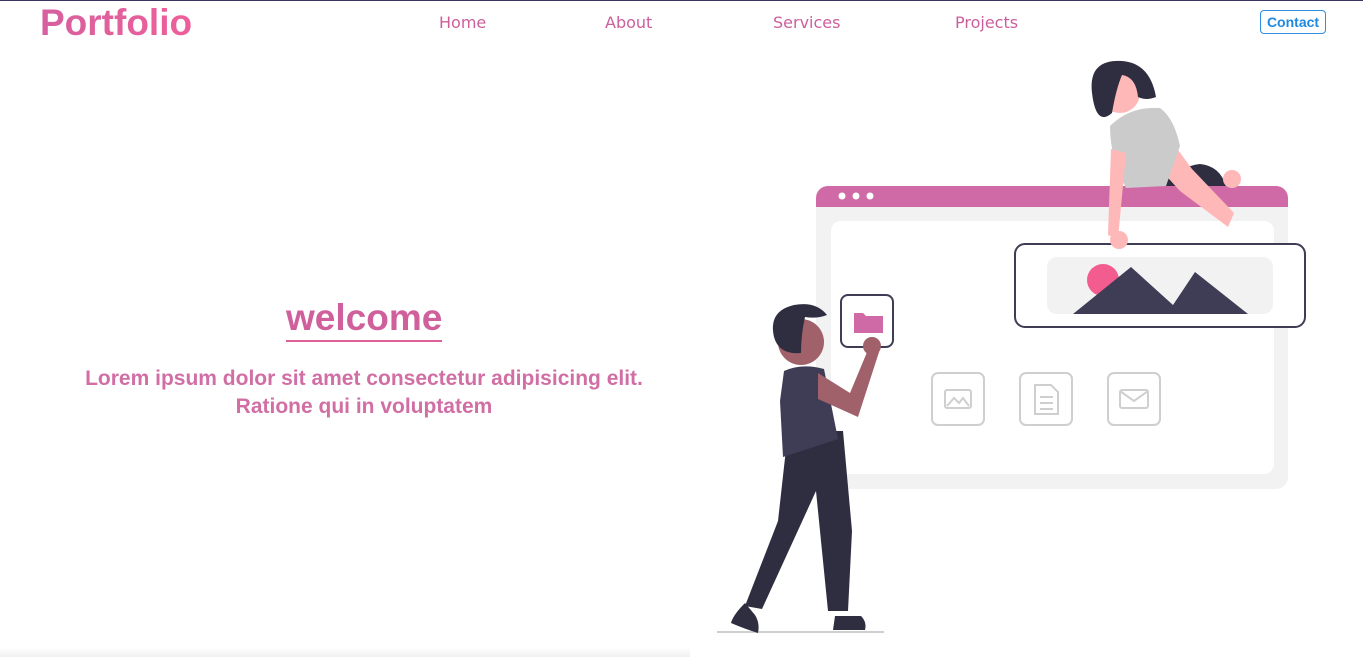 The image size is (1363, 657). What do you see at coordinates (1293, 22) in the screenshot?
I see `contact-button: Contact` at bounding box center [1293, 22].